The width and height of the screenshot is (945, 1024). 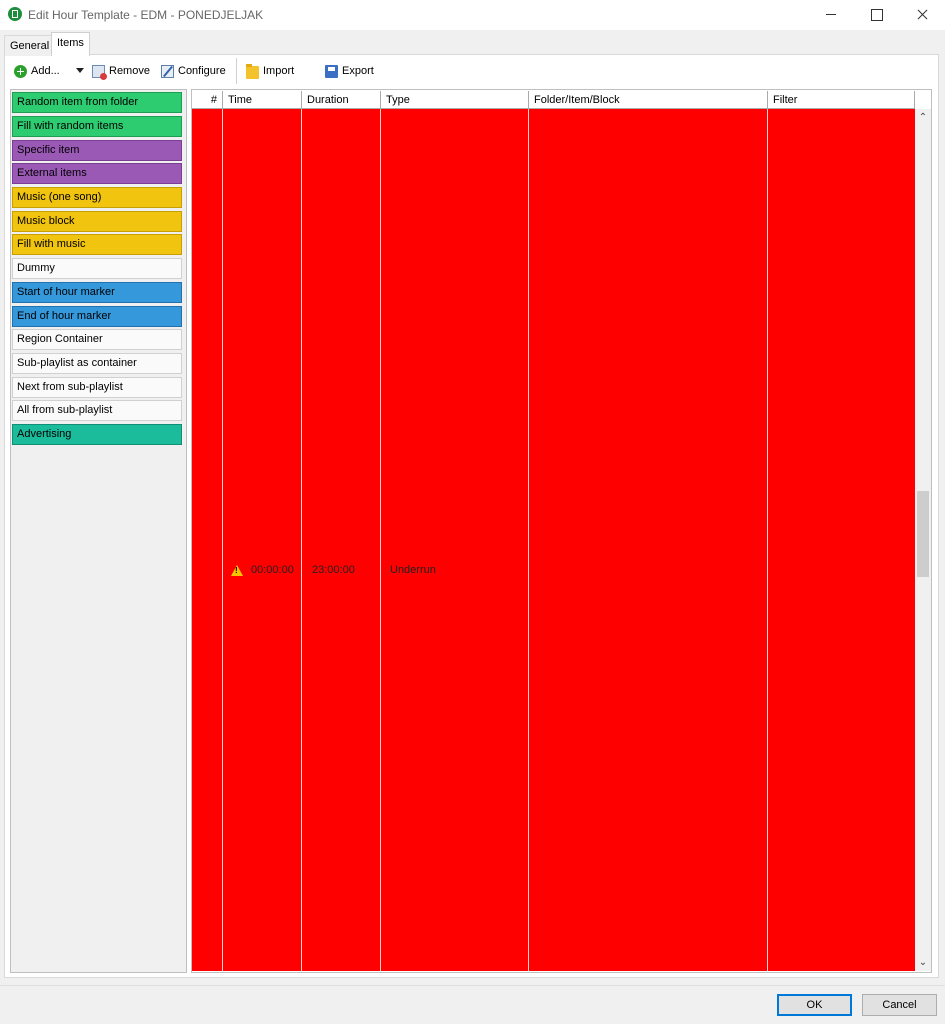 I want to click on row-time: 00:00:00, so click(x=272, y=570).